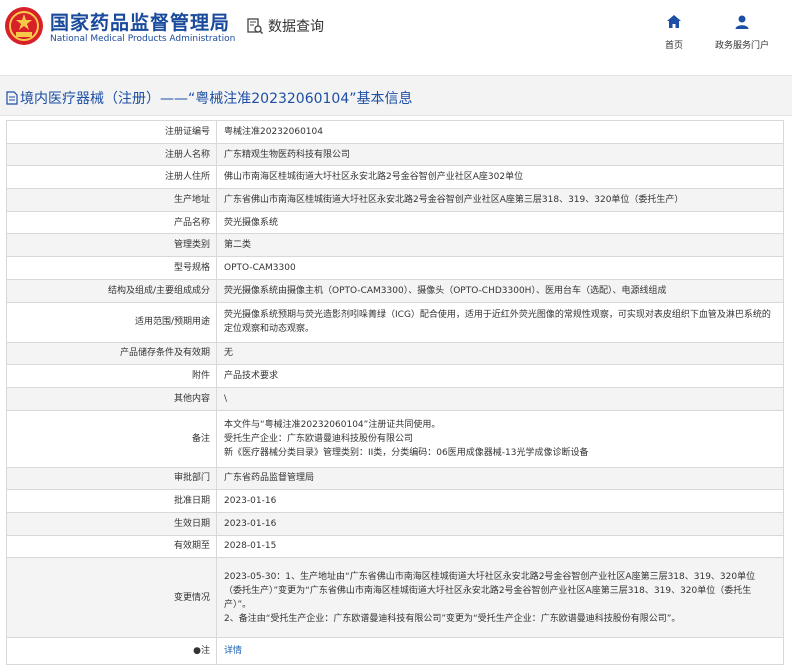 The width and height of the screenshot is (792, 671). I want to click on field-label: 生效日期, so click(111, 523).